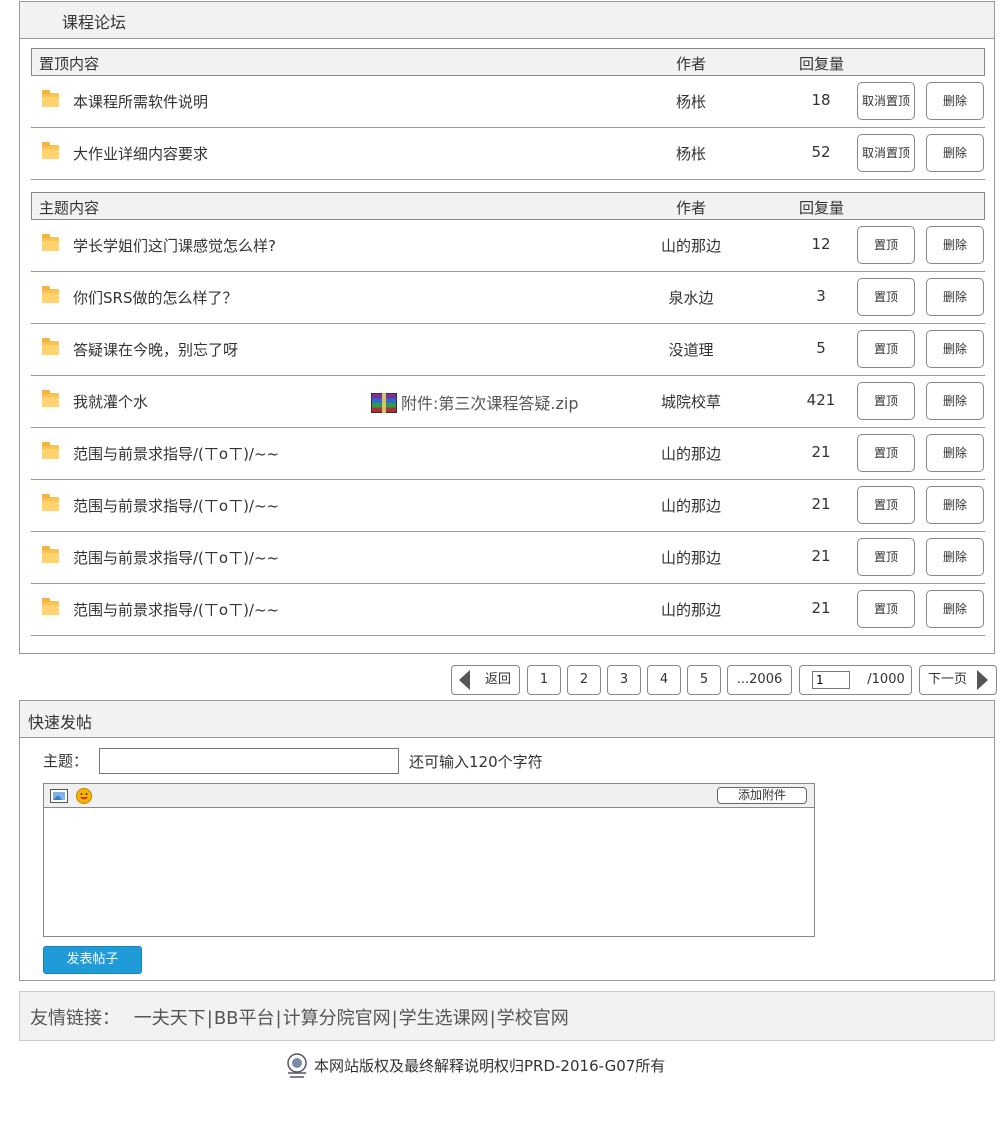 Image resolution: width=1000 pixels, height=1134 pixels. I want to click on topic-title-link: 学长学姐们这门课感觉怎么样?, so click(174, 245).